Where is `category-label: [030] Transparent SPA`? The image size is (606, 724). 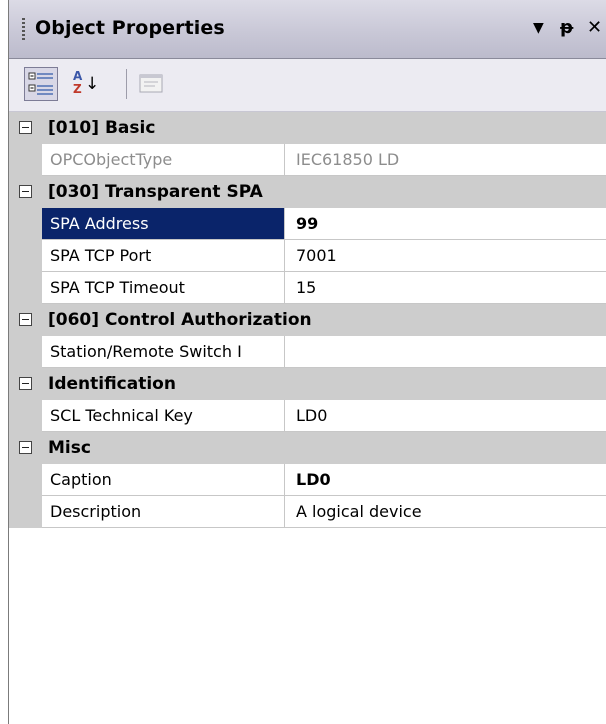
category-label: [030] Transparent SPA is located at coordinates (155, 192).